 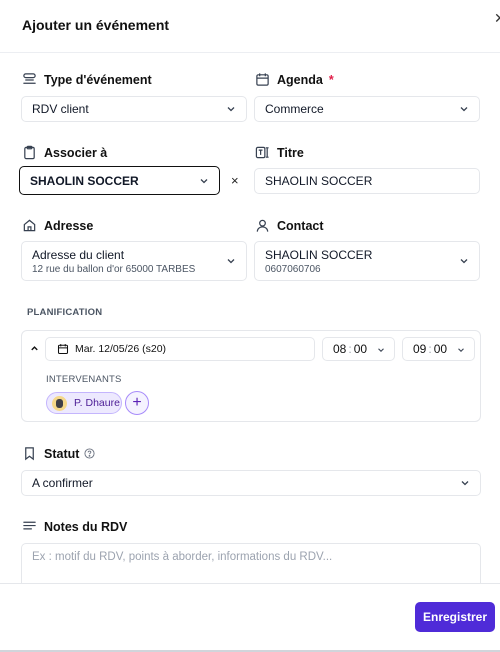 I want to click on associer-label: Associer à, so click(x=64, y=152).